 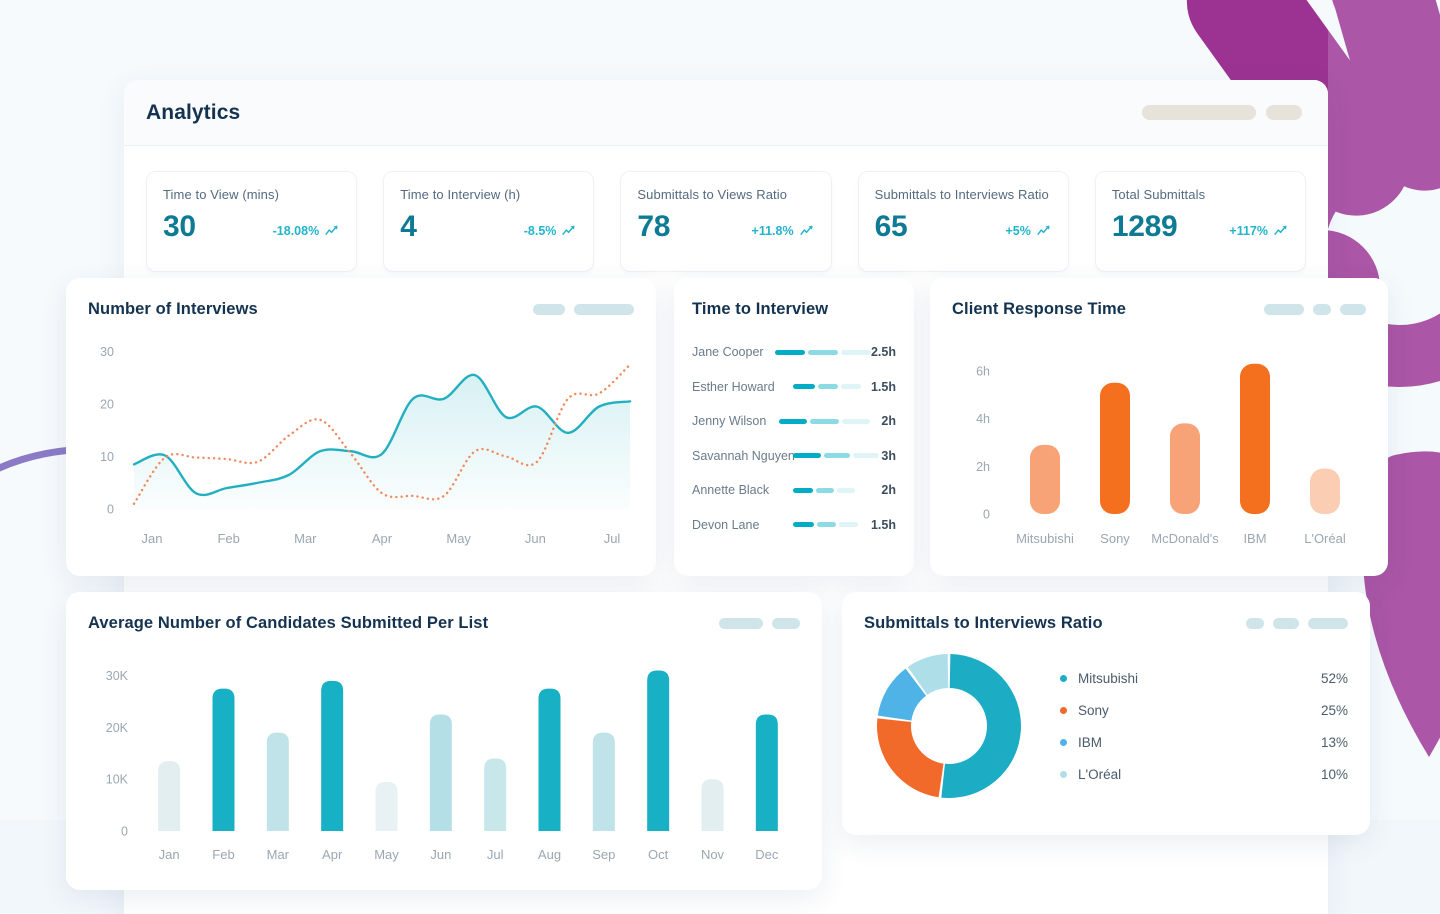 I want to click on legend-label: Mitsubishi, so click(x=1108, y=678).